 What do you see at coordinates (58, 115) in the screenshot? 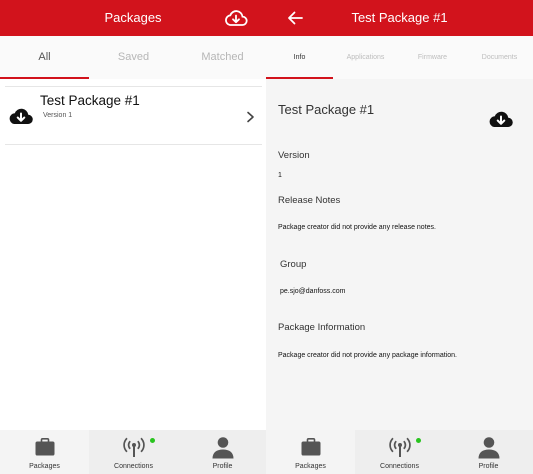
I see `package-version: Version 1` at bounding box center [58, 115].